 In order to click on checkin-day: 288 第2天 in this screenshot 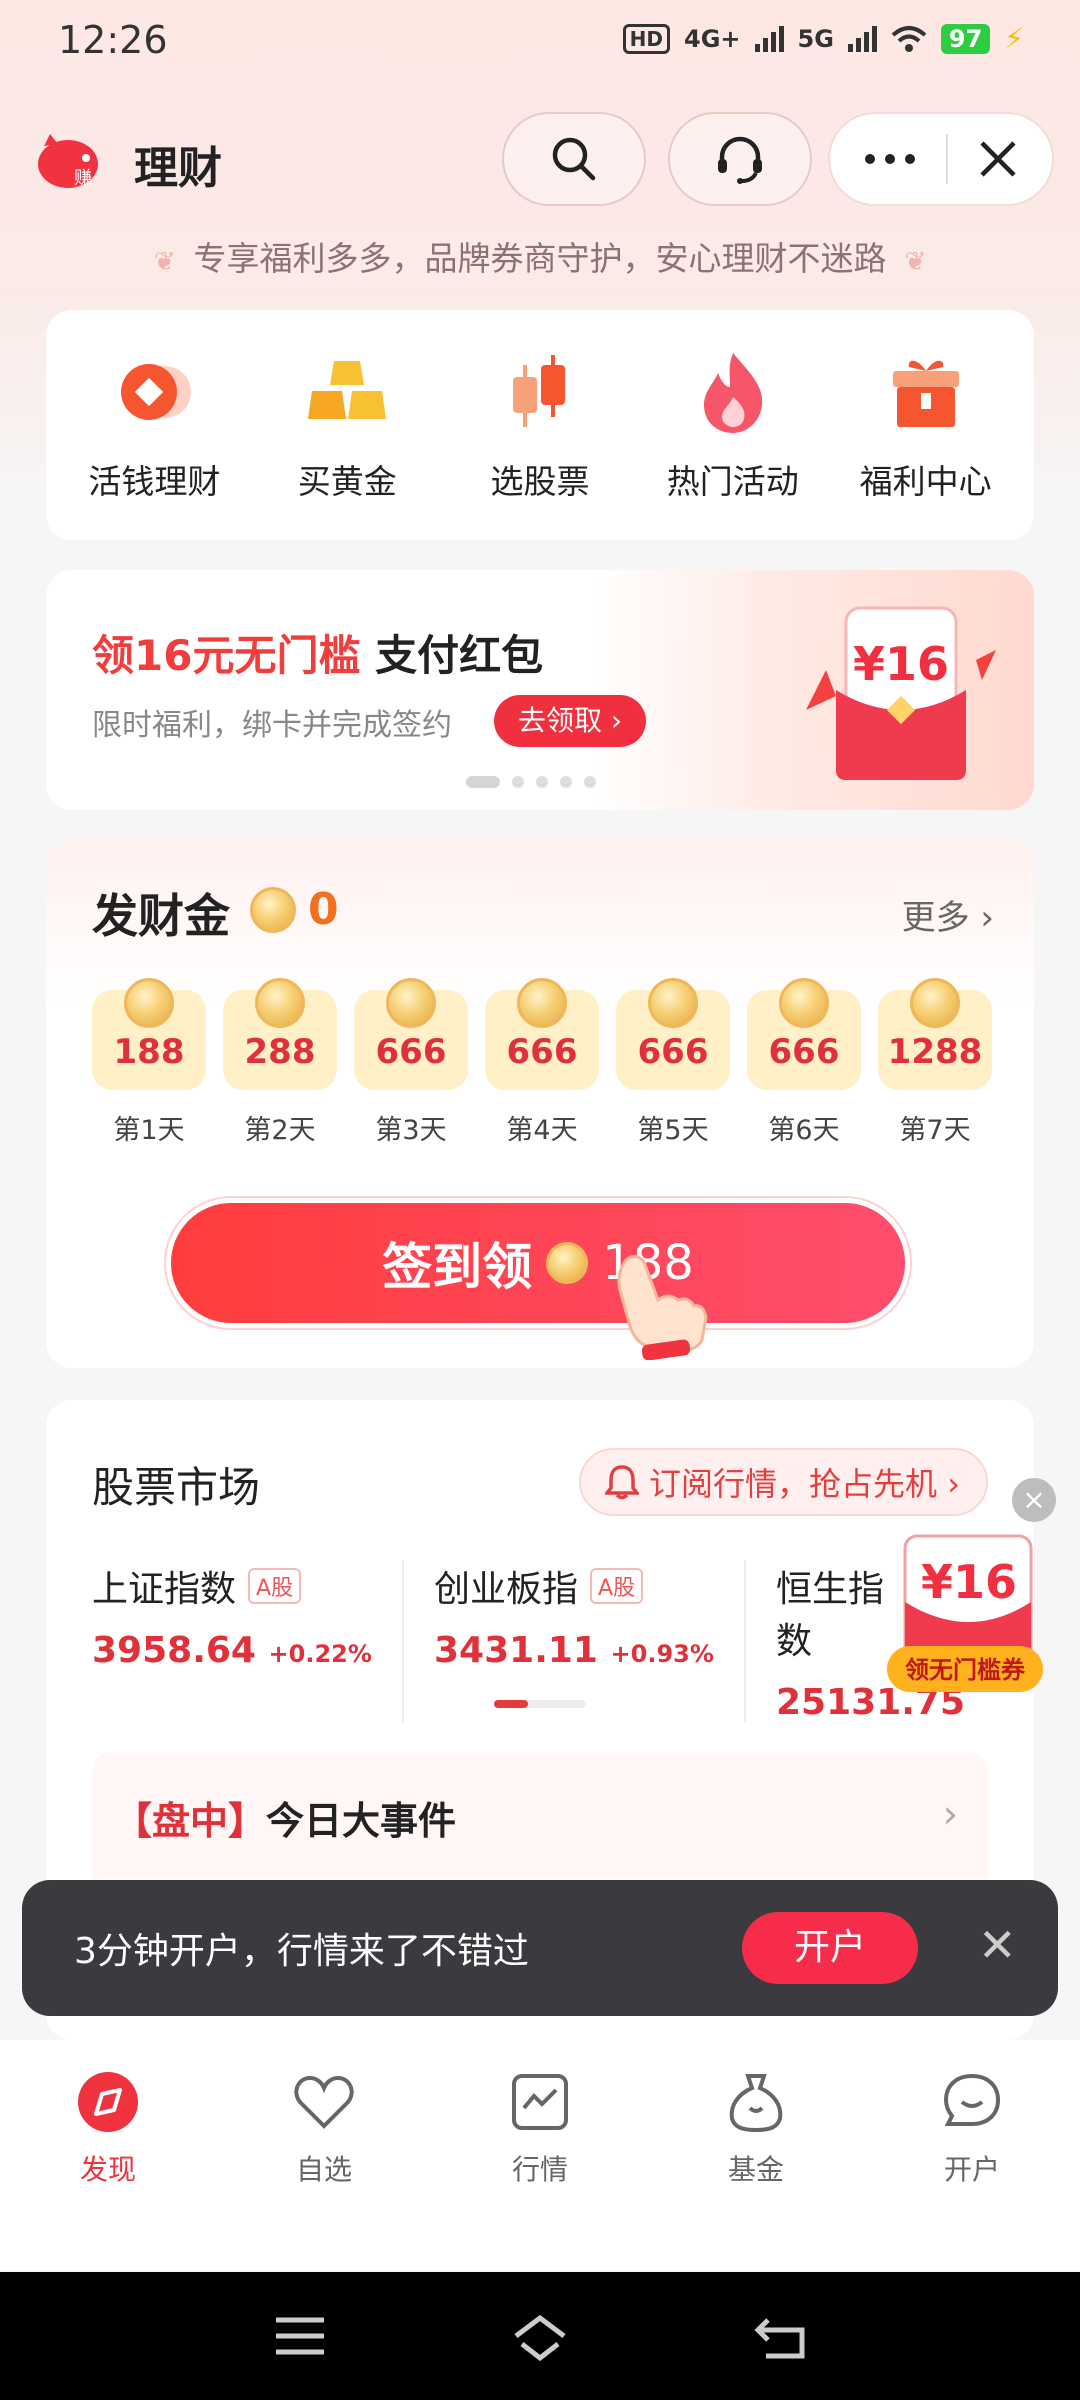, I will do `click(280, 1062)`.